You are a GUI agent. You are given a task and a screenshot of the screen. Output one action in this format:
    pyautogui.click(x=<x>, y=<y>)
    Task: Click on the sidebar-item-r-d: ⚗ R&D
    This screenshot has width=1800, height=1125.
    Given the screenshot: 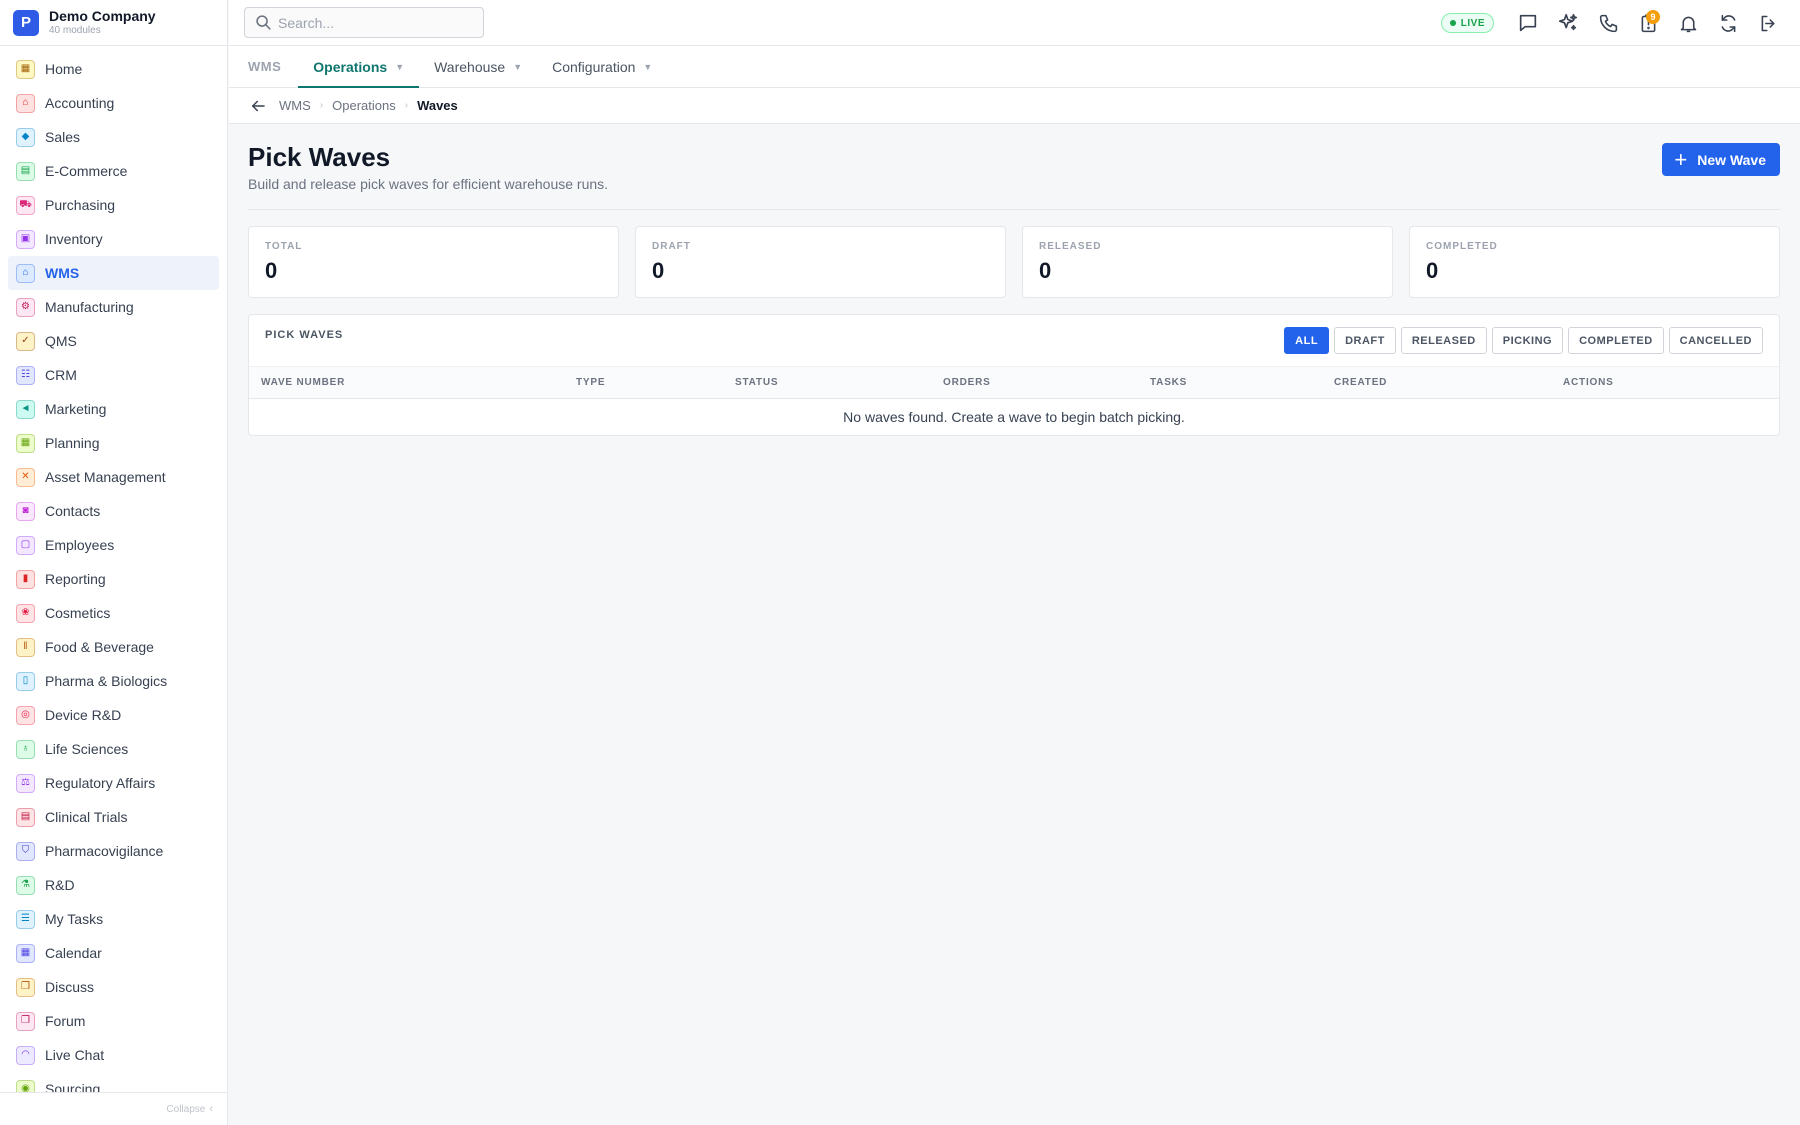 What is the action you would take?
    pyautogui.click(x=113, y=885)
    